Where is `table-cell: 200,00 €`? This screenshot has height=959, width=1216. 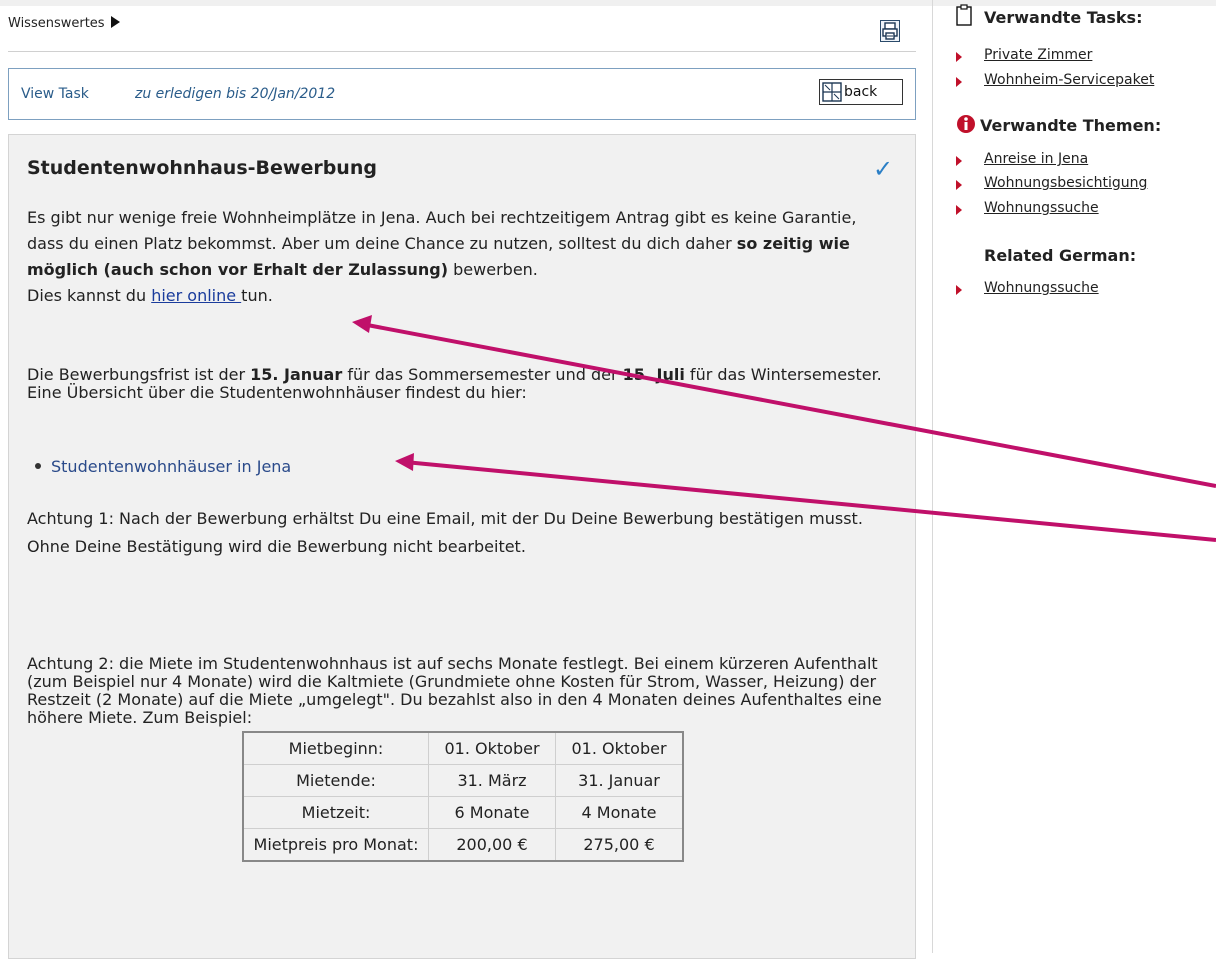 table-cell: 200,00 € is located at coordinates (492, 845).